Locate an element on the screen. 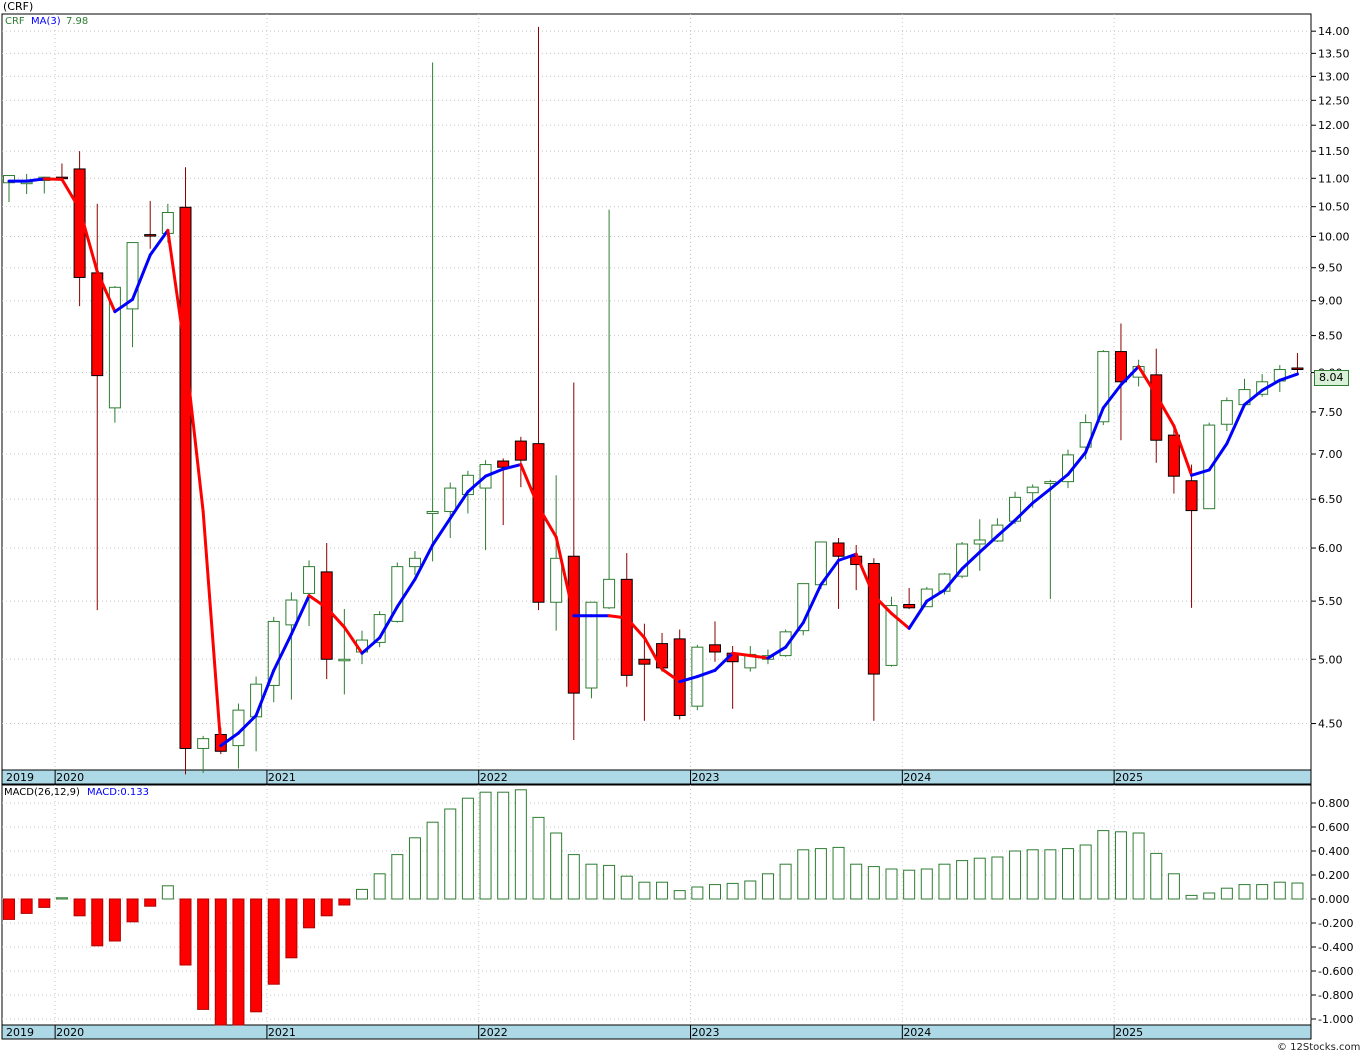 The image size is (1360, 1060). price-year-label: 2020 is located at coordinates (70, 777).